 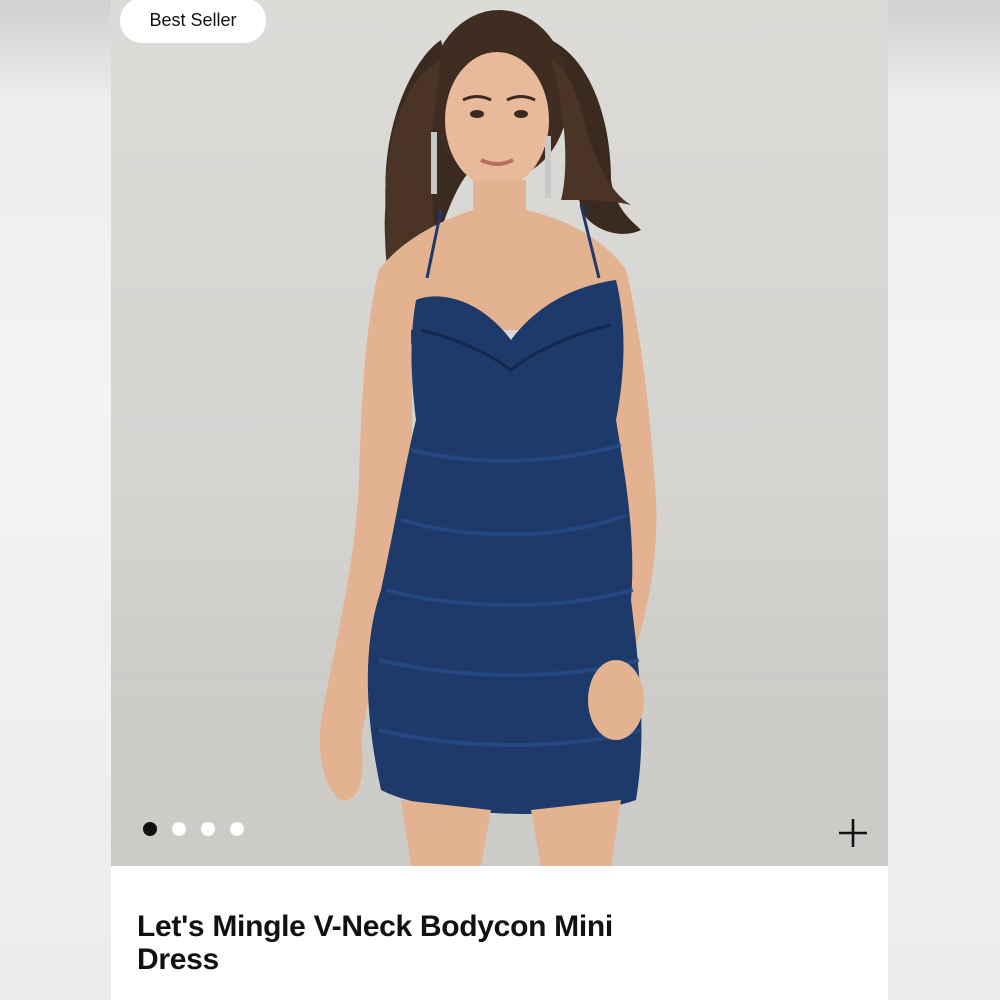 I want to click on right-page-margin, so click(x=944, y=500).